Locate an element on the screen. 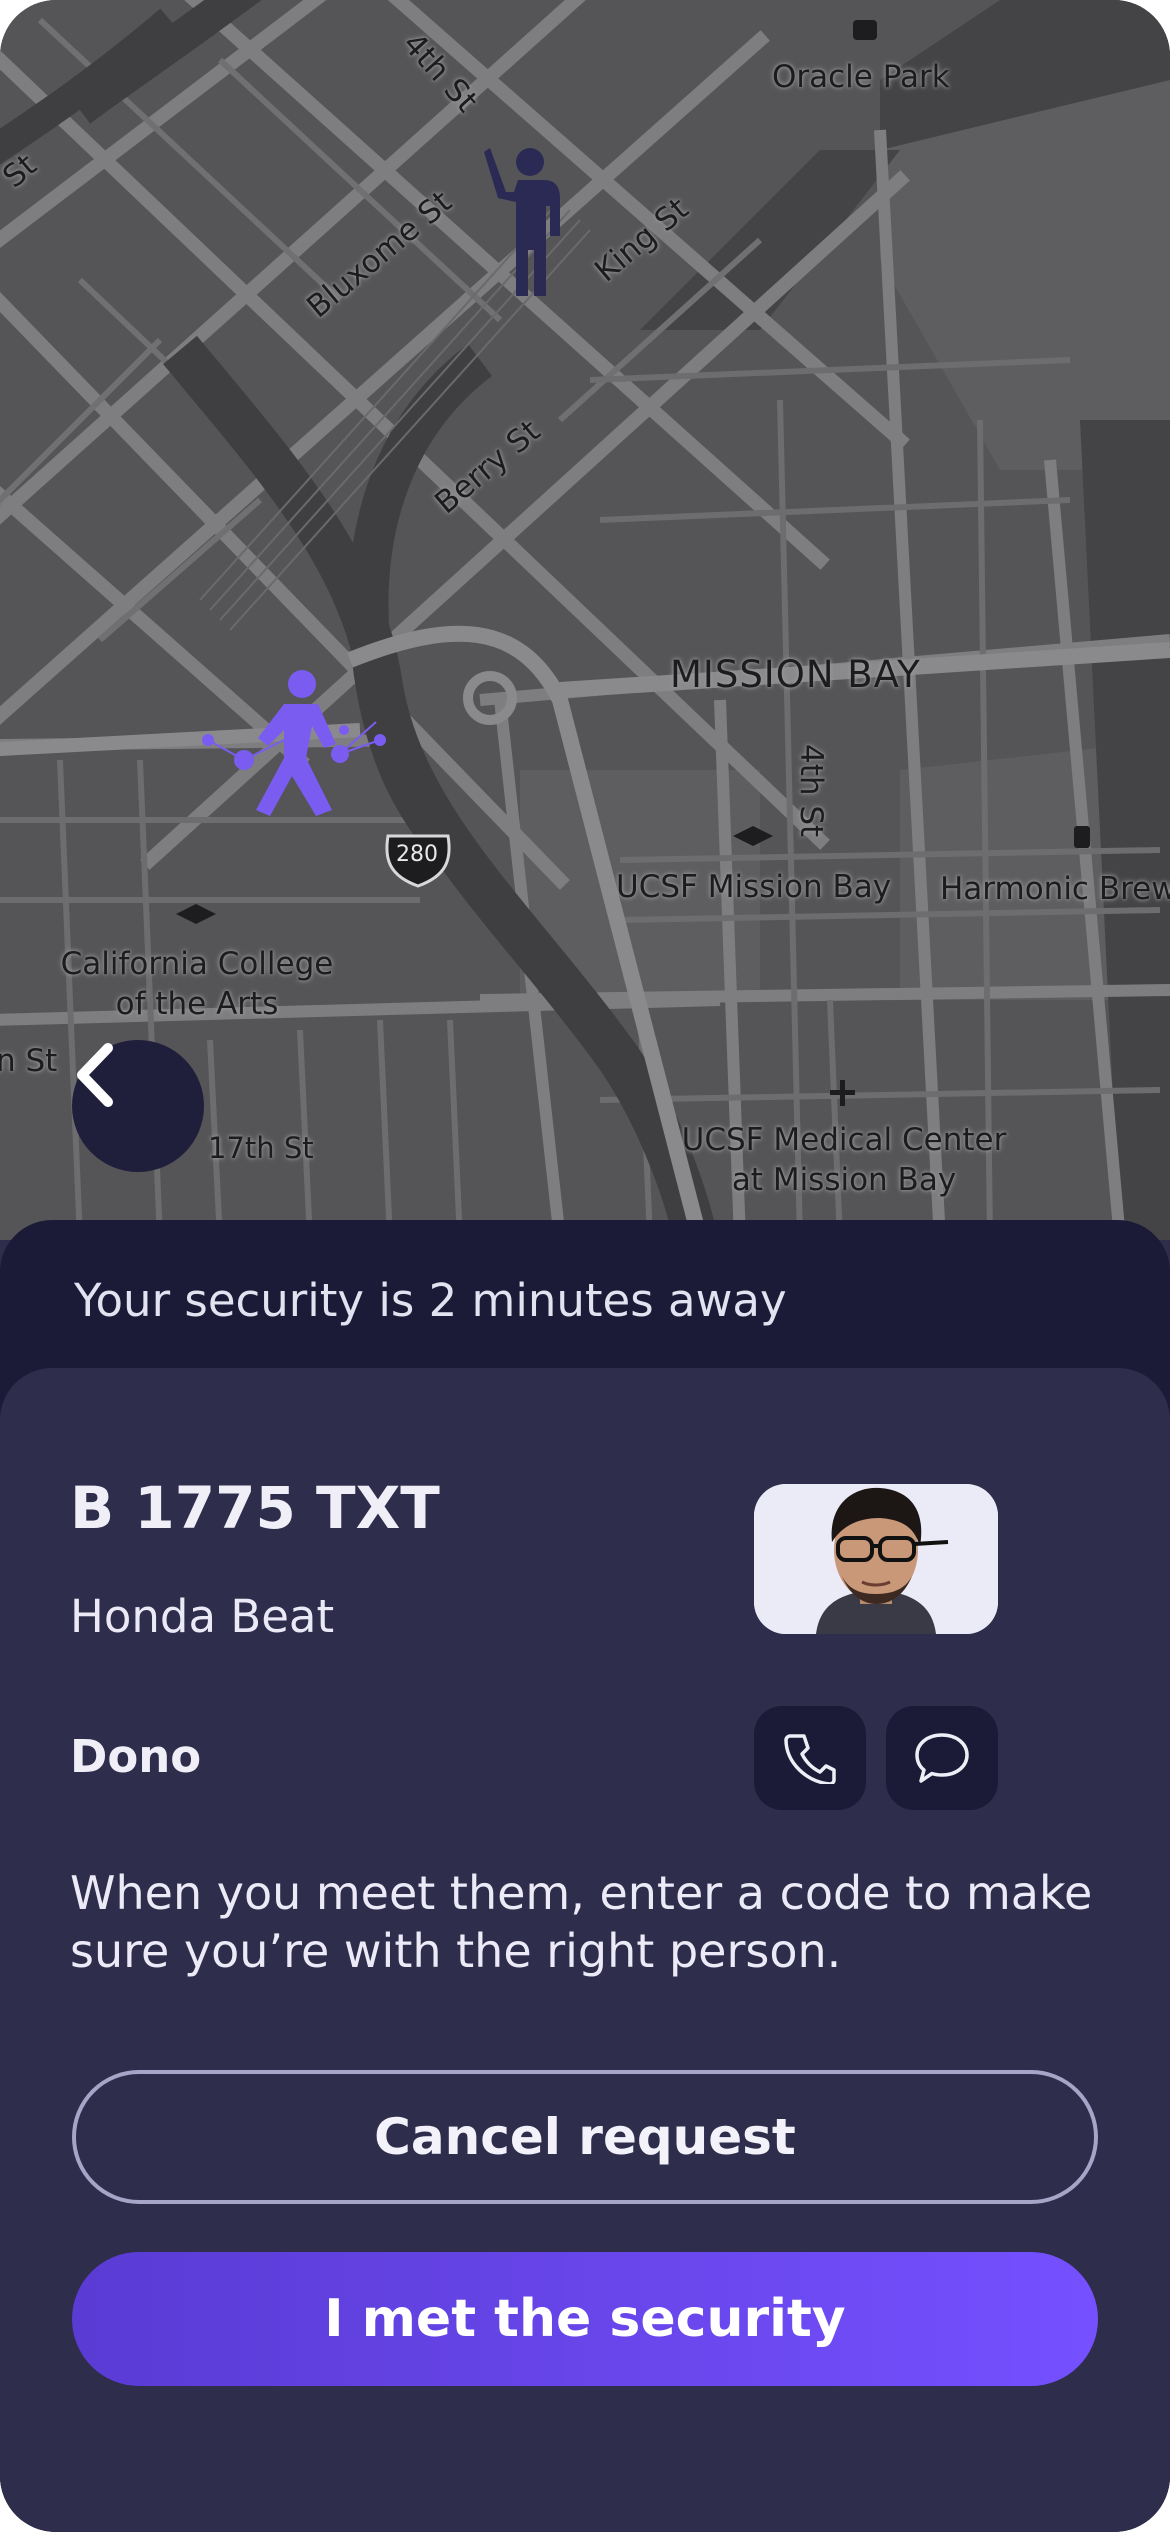 This screenshot has width=1170, height=2532. message-button is located at coordinates (942, 1758).